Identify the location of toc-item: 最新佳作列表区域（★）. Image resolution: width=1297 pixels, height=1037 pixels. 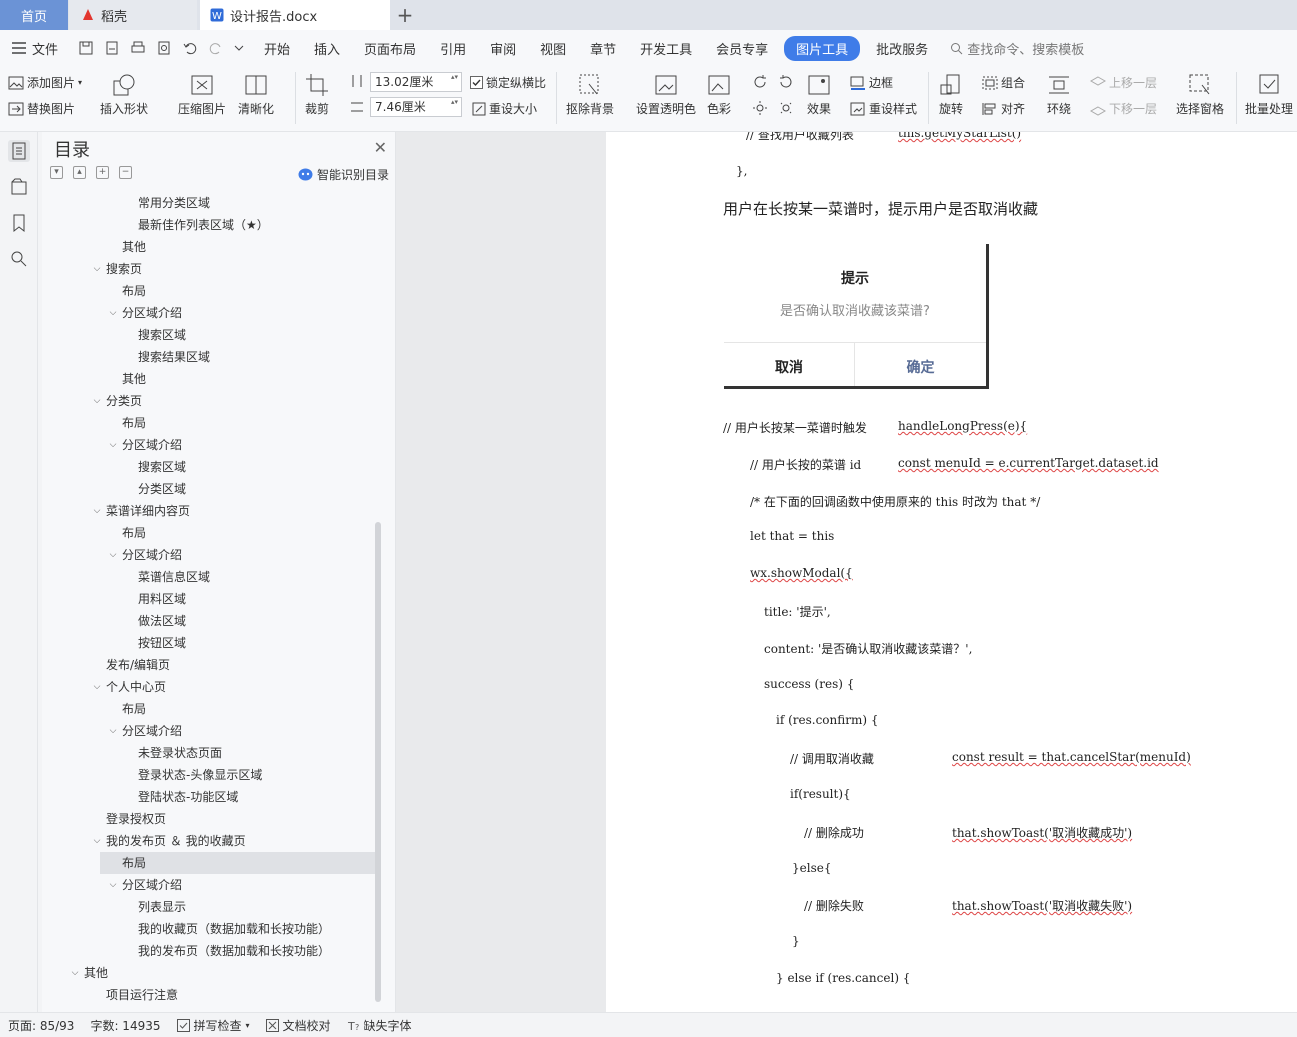
(195, 225).